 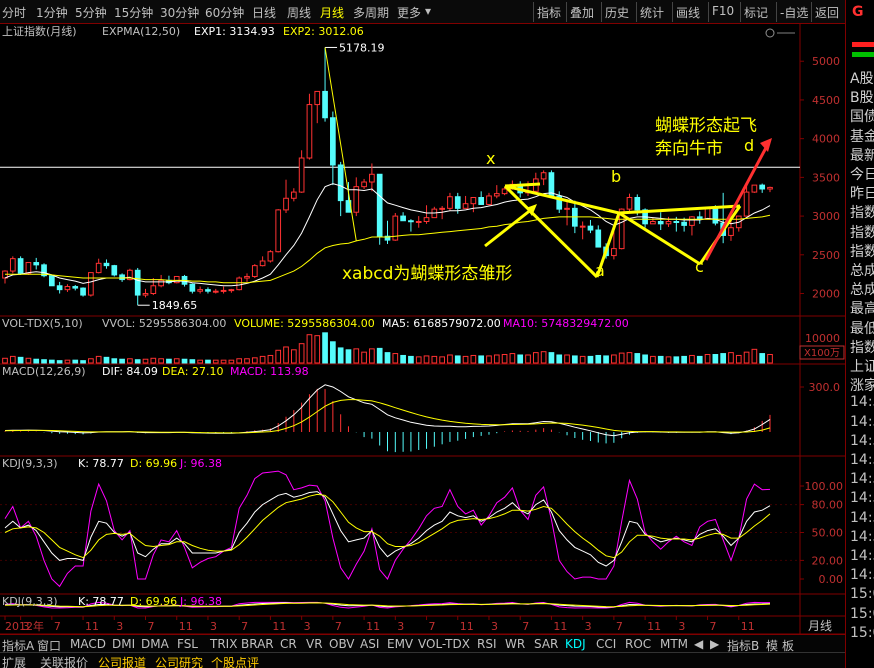 What do you see at coordinates (674, 644) in the screenshot?
I see `indicator-tab-mtm: MTM` at bounding box center [674, 644].